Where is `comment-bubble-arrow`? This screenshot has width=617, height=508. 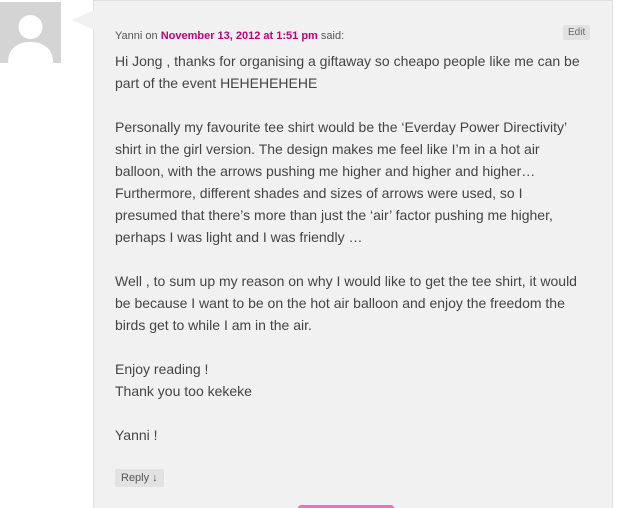
comment-bubble-arrow is located at coordinates (83, 20).